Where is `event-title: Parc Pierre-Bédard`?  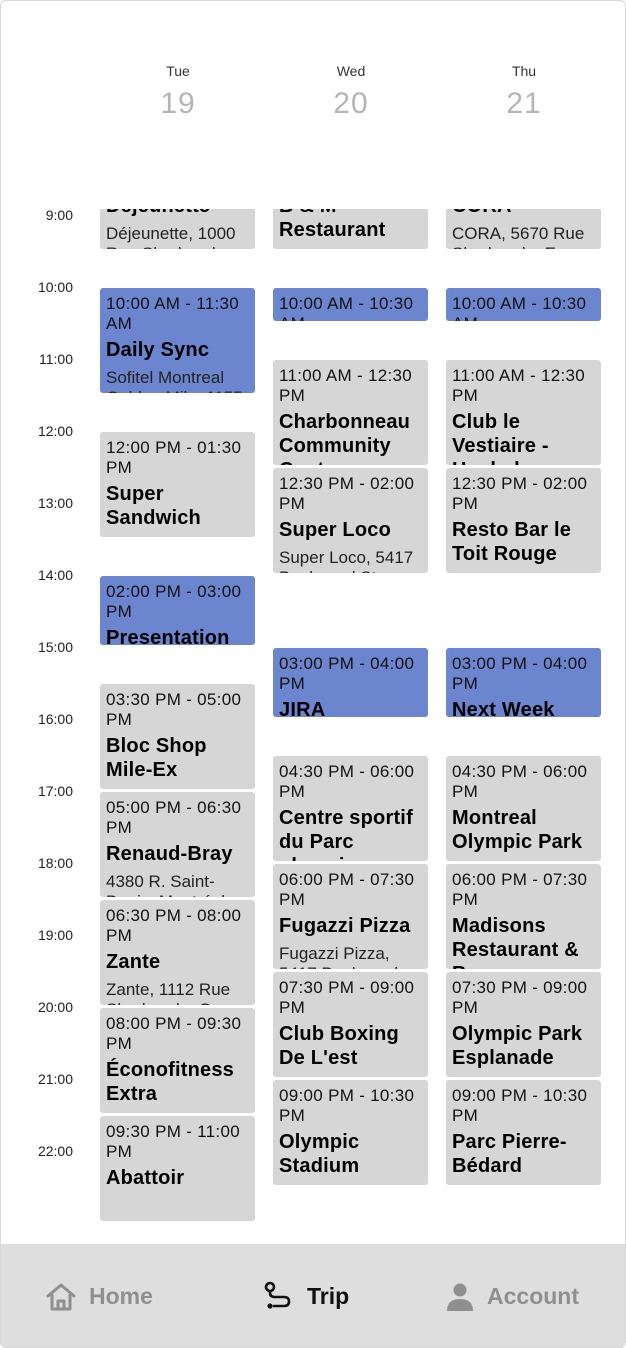 event-title: Parc Pierre-Bédard is located at coordinates (509, 1154).